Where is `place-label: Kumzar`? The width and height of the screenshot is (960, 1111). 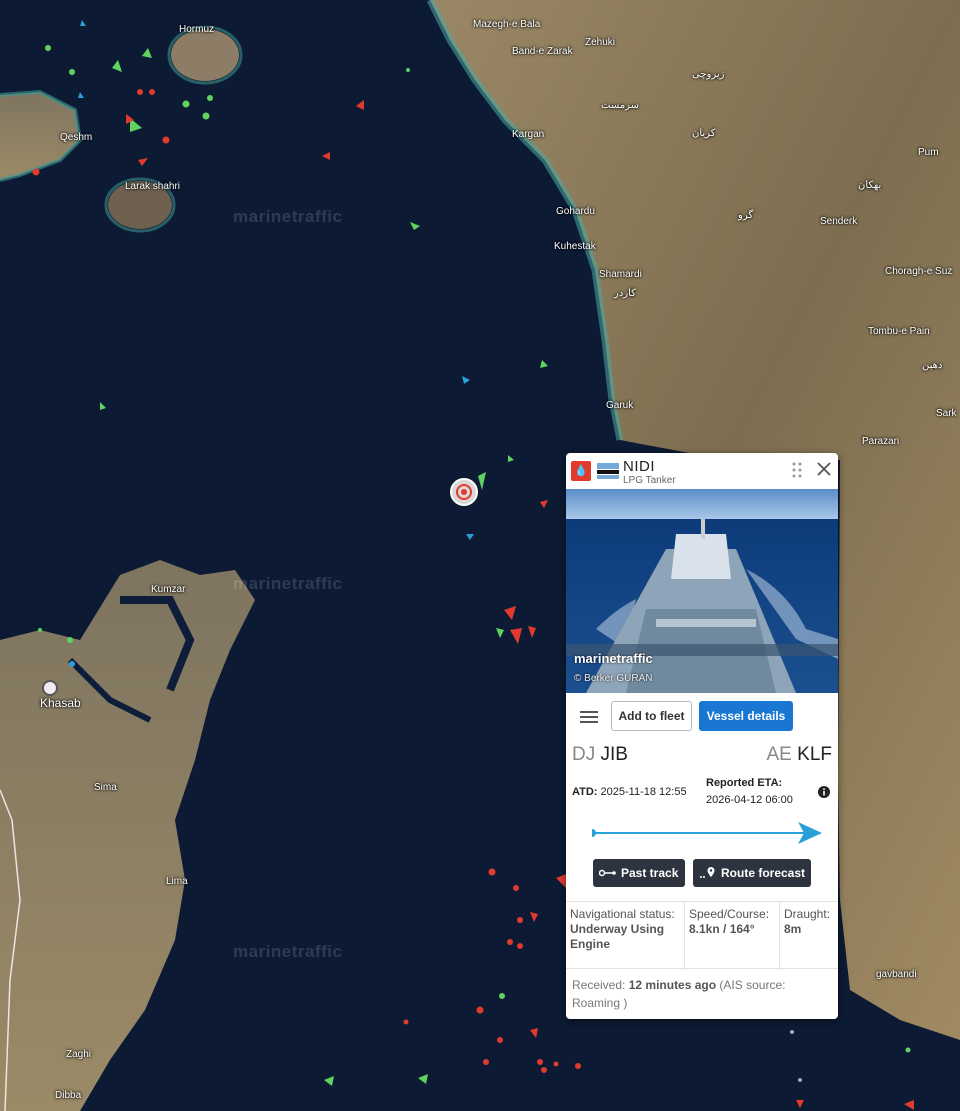 place-label: Kumzar is located at coordinates (168, 589).